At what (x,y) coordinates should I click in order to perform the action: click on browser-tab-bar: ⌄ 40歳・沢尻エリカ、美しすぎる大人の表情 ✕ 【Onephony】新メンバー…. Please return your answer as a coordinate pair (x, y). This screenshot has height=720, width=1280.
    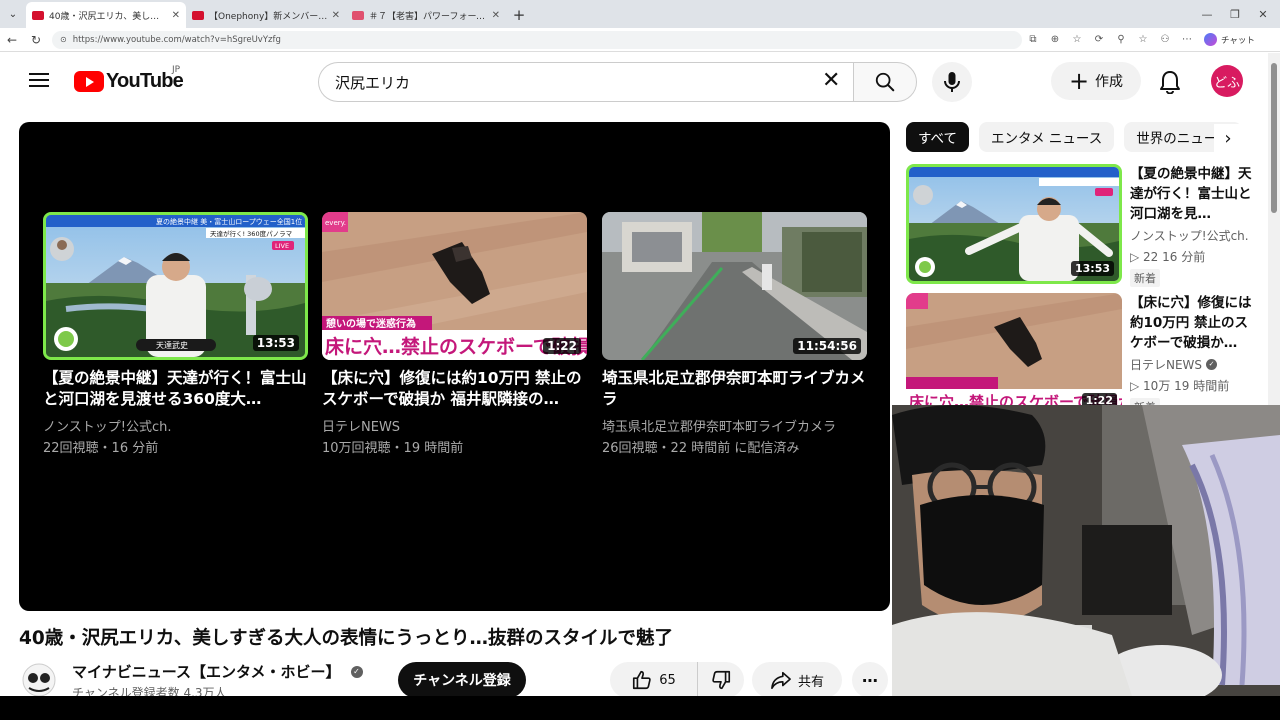
    Looking at the image, I should click on (640, 14).